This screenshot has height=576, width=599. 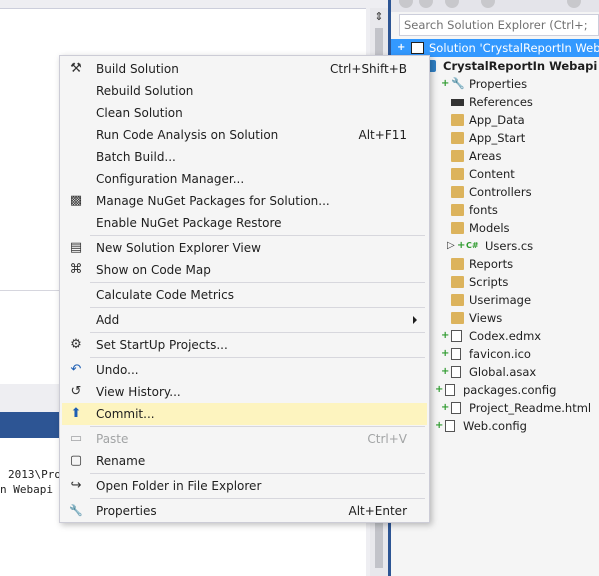 What do you see at coordinates (451, 246) in the screenshot?
I see `expand-icon: ▷` at bounding box center [451, 246].